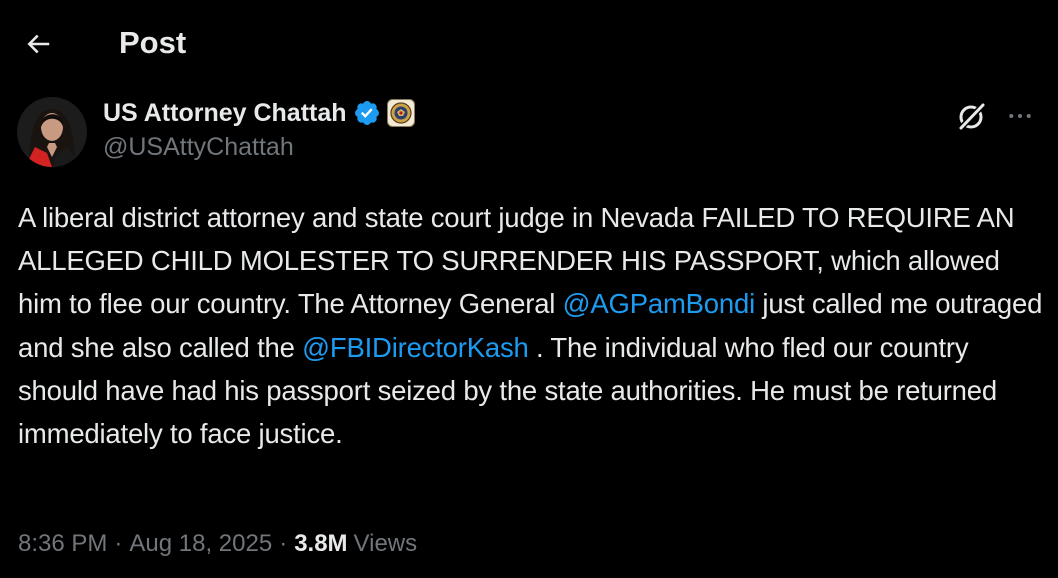  What do you see at coordinates (200, 544) in the screenshot?
I see `post-date: Aug 18, 2025` at bounding box center [200, 544].